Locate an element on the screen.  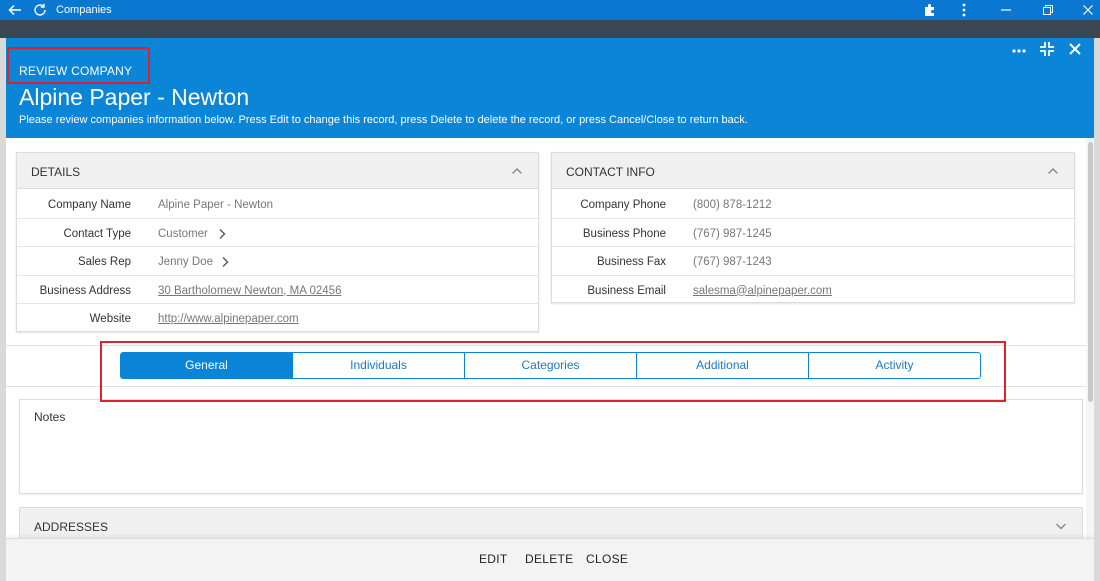
field-label: Company Name is located at coordinates (89, 205).